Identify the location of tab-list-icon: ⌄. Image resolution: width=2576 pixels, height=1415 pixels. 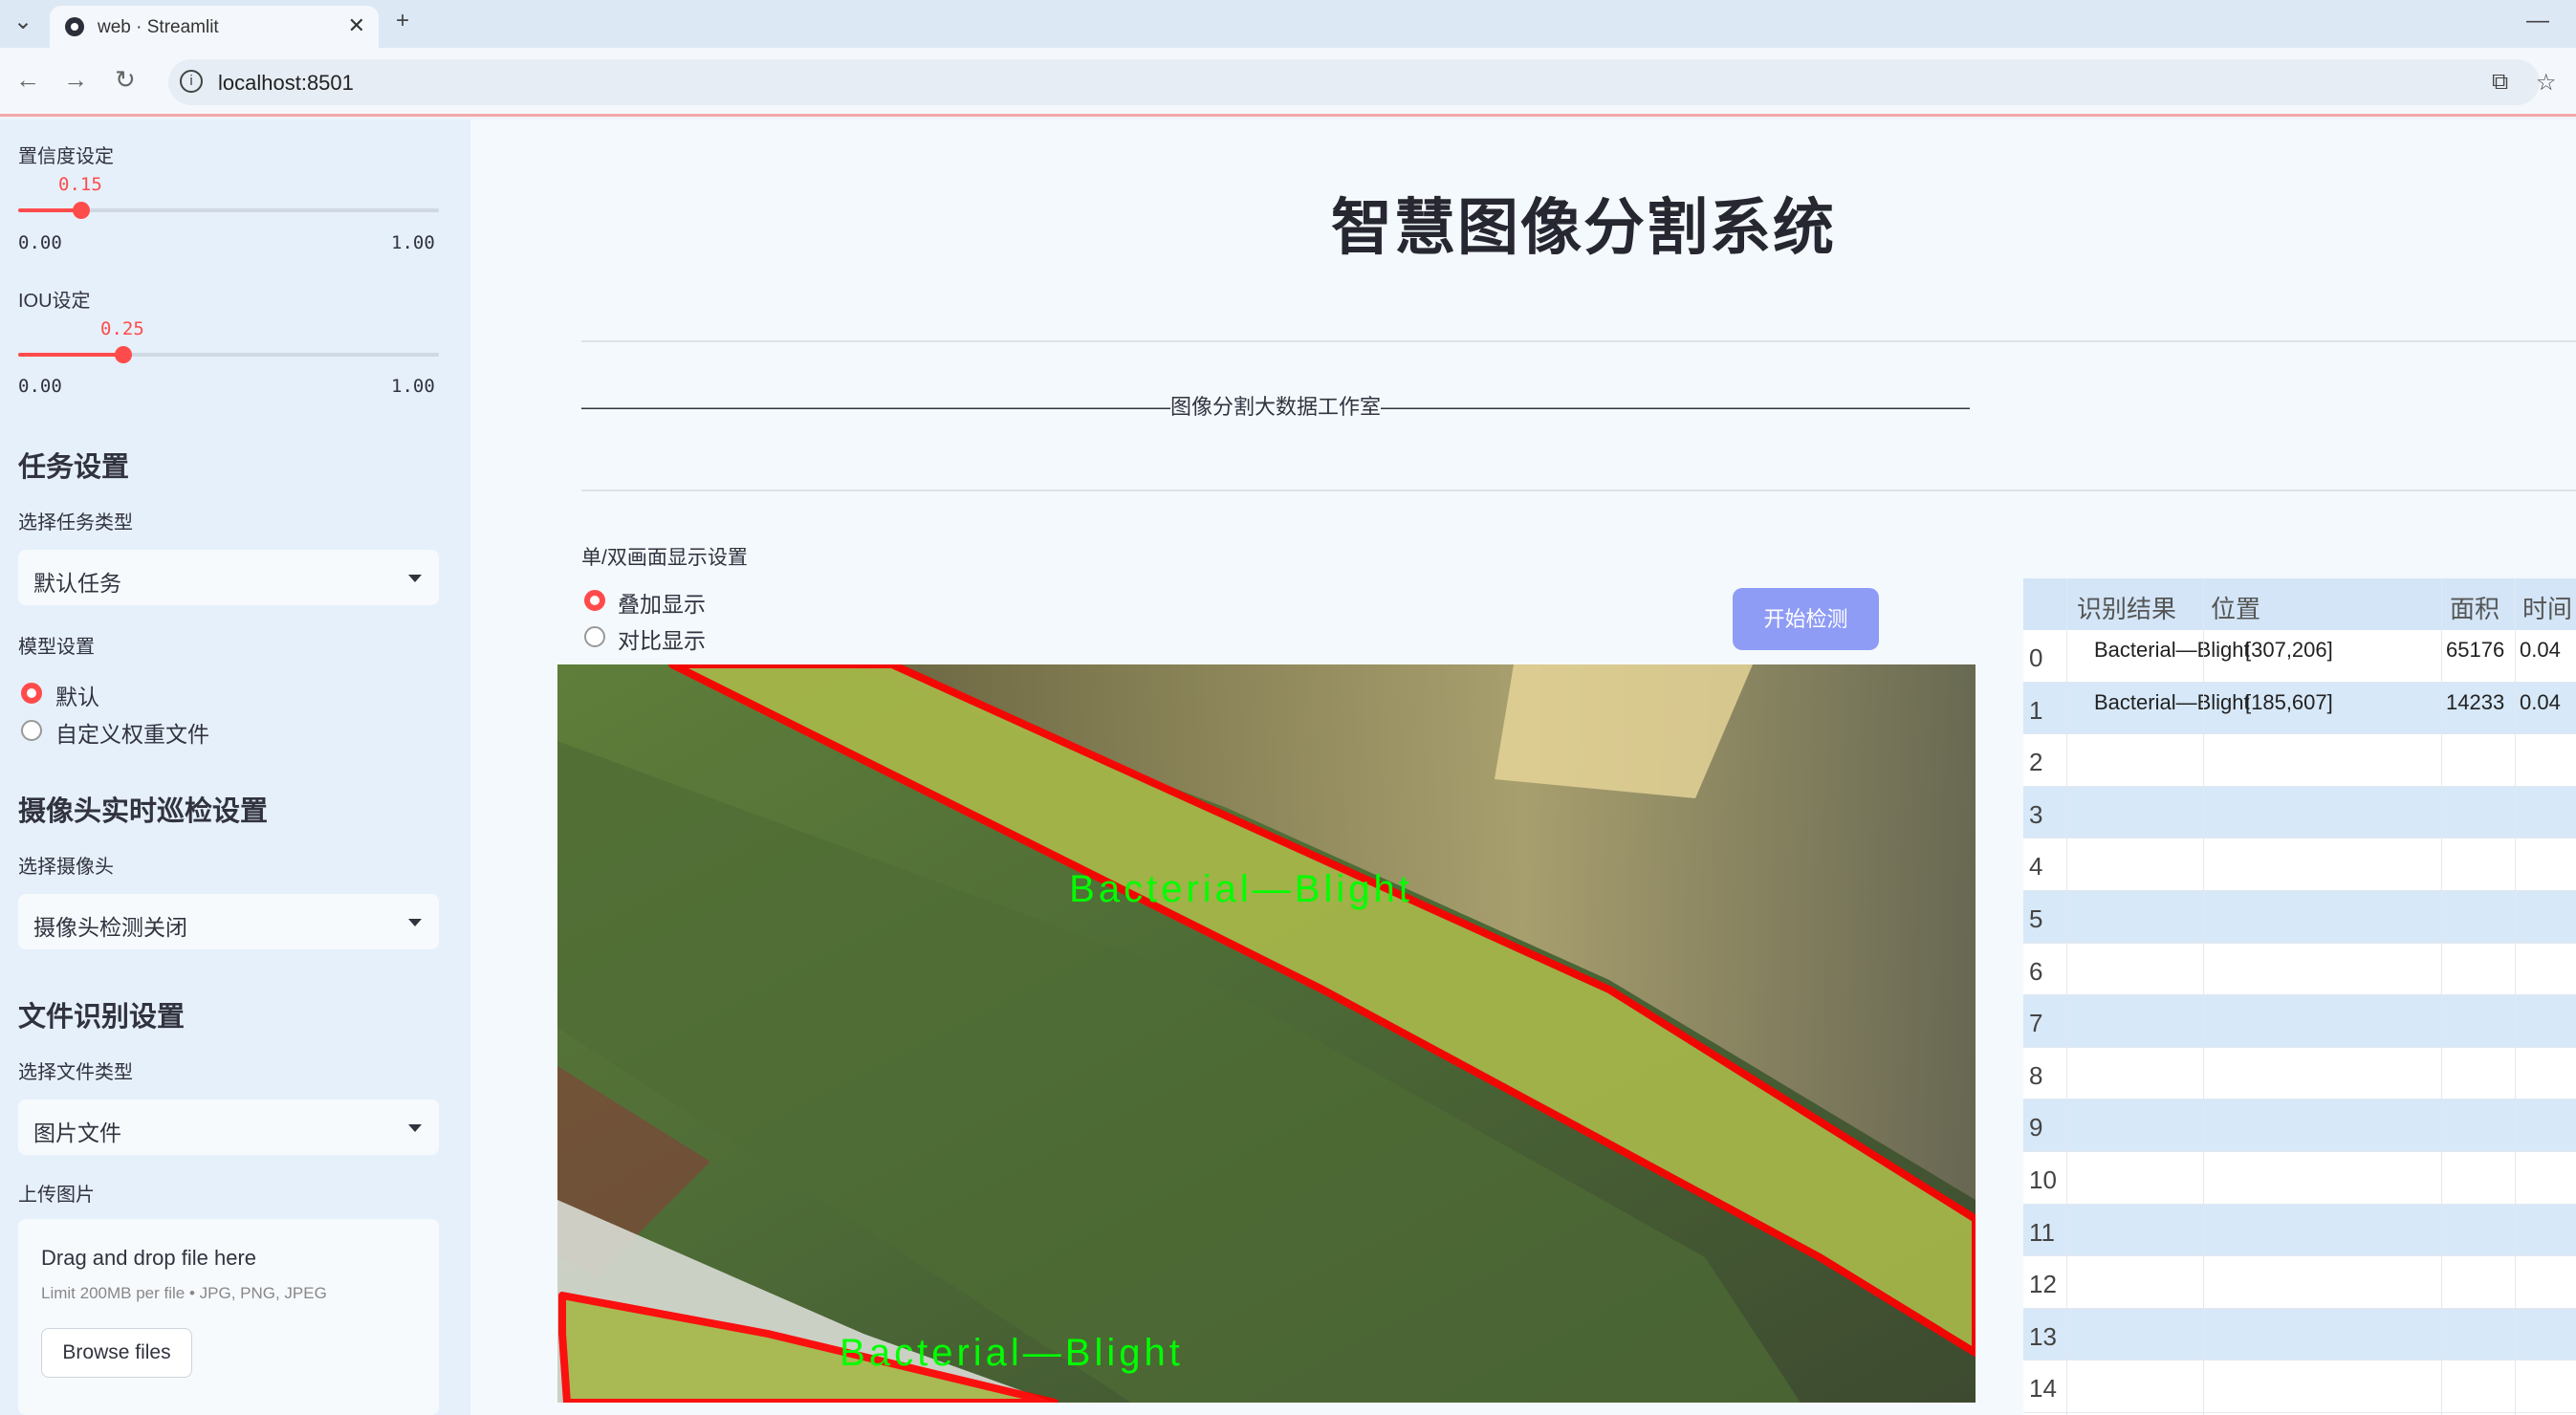
(23, 22).